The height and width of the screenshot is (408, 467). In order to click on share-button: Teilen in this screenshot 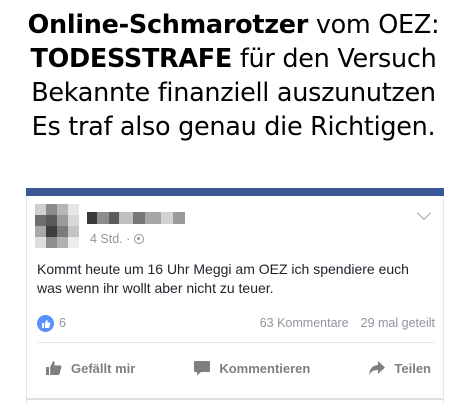, I will do `click(399, 368)`.